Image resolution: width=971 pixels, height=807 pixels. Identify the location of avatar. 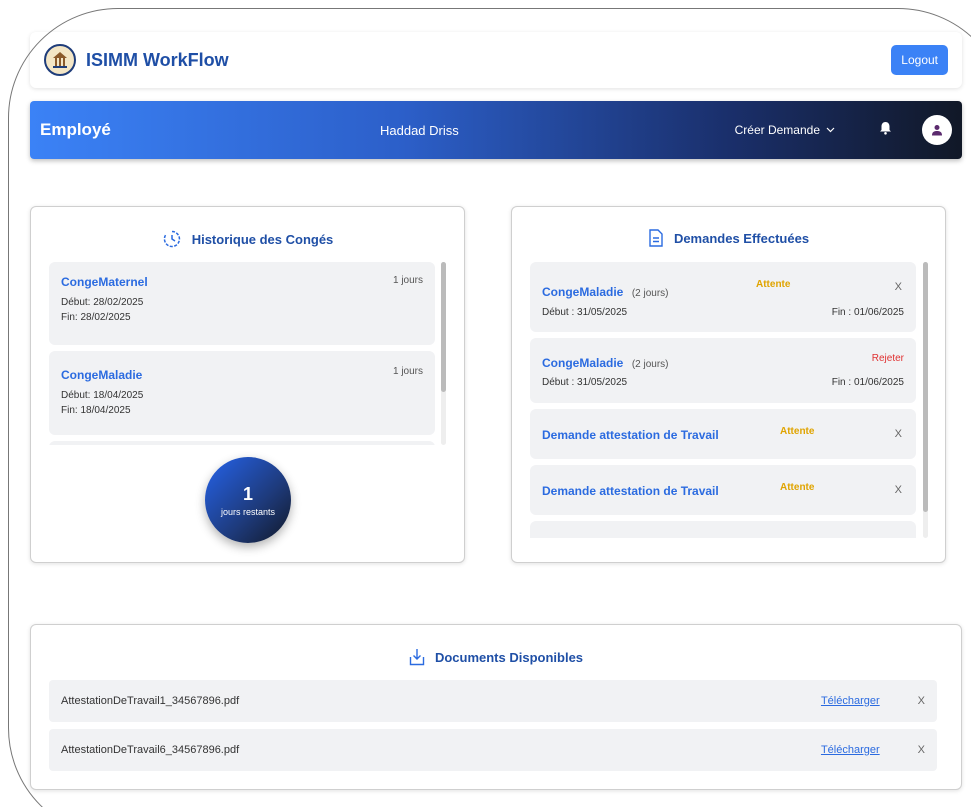
(937, 130).